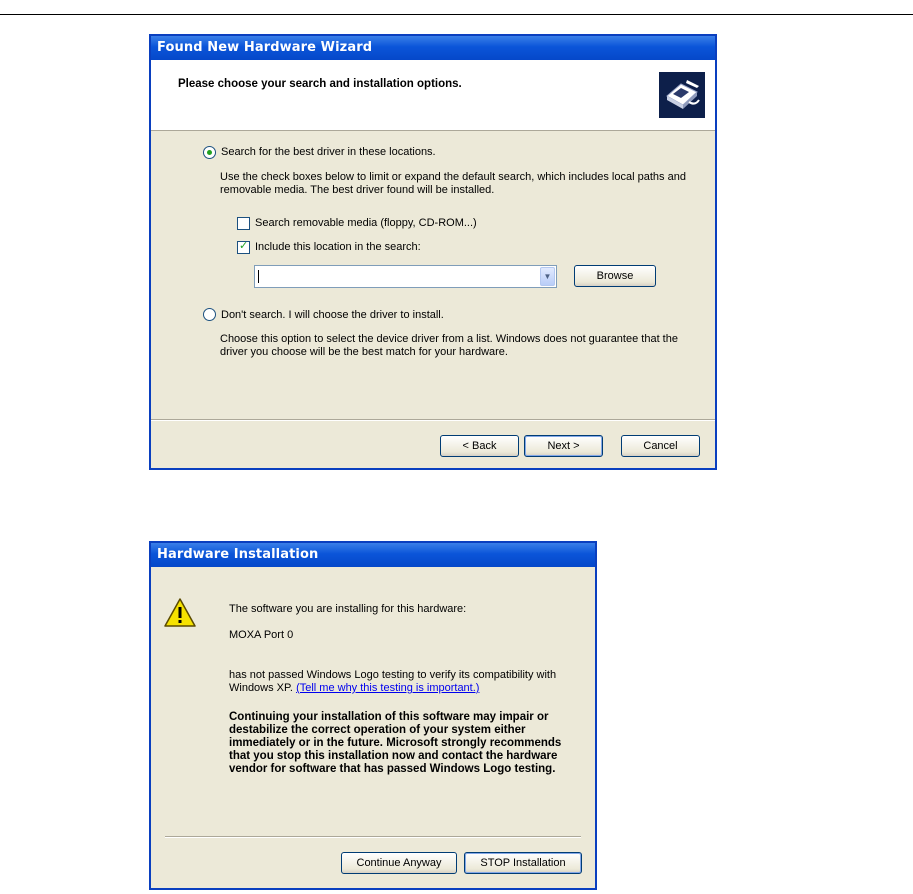 This screenshot has height=894, width=913. Describe the element at coordinates (682, 95) in the screenshot. I see `hardware-wizard-icon` at that location.